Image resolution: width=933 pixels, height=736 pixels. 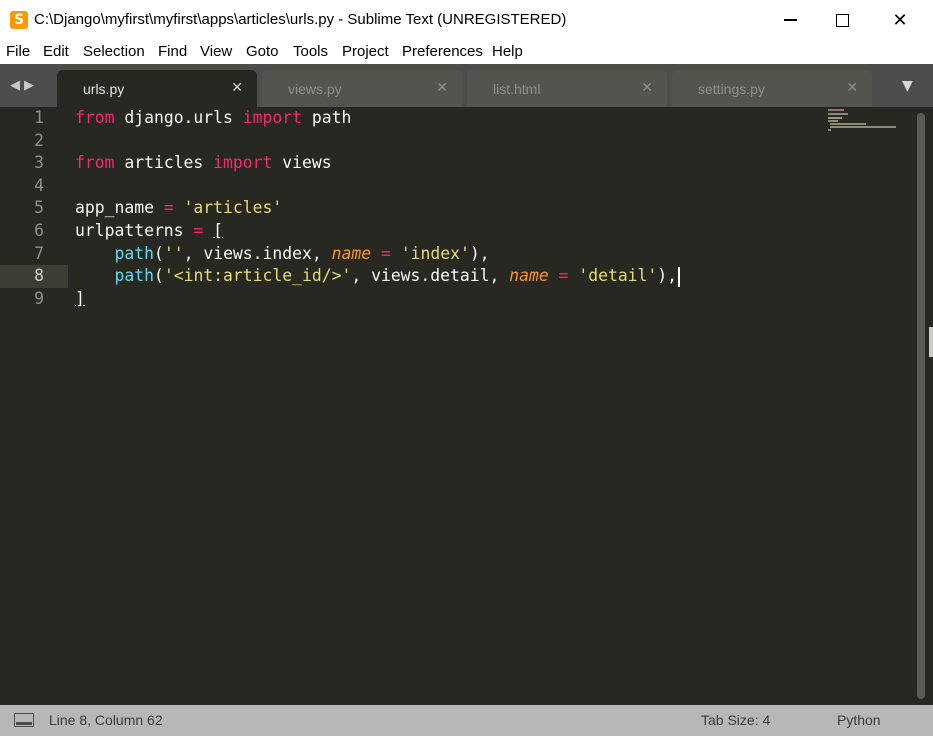 What do you see at coordinates (18, 51) in the screenshot?
I see `menu-file: File` at bounding box center [18, 51].